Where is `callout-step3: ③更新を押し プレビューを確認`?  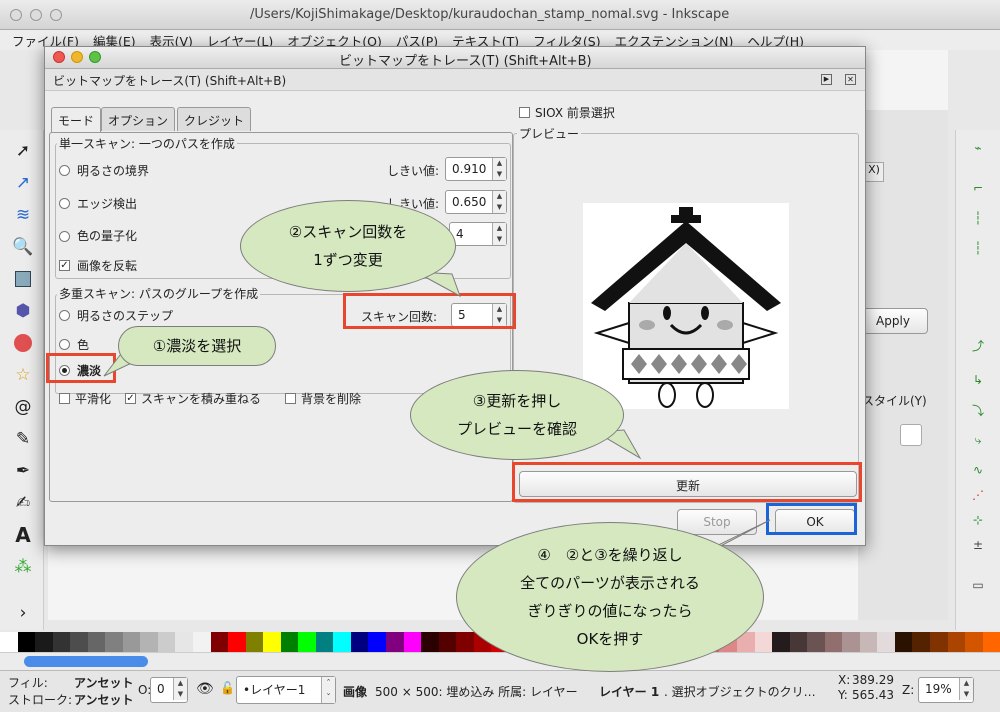
callout-step3: ③更新を押し プレビューを確認 is located at coordinates (517, 415).